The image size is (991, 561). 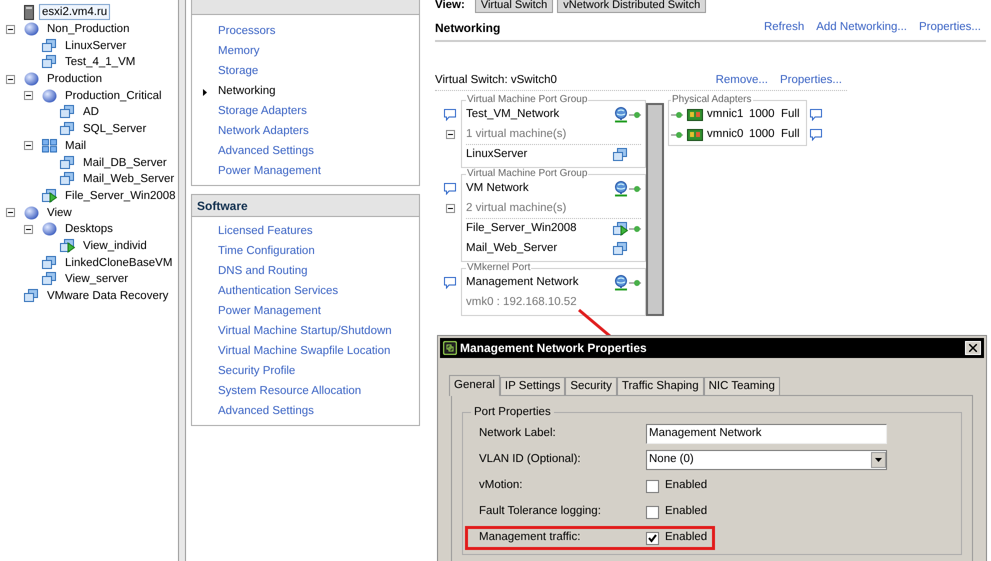 I want to click on settings-link: Authentication Services, so click(x=278, y=292).